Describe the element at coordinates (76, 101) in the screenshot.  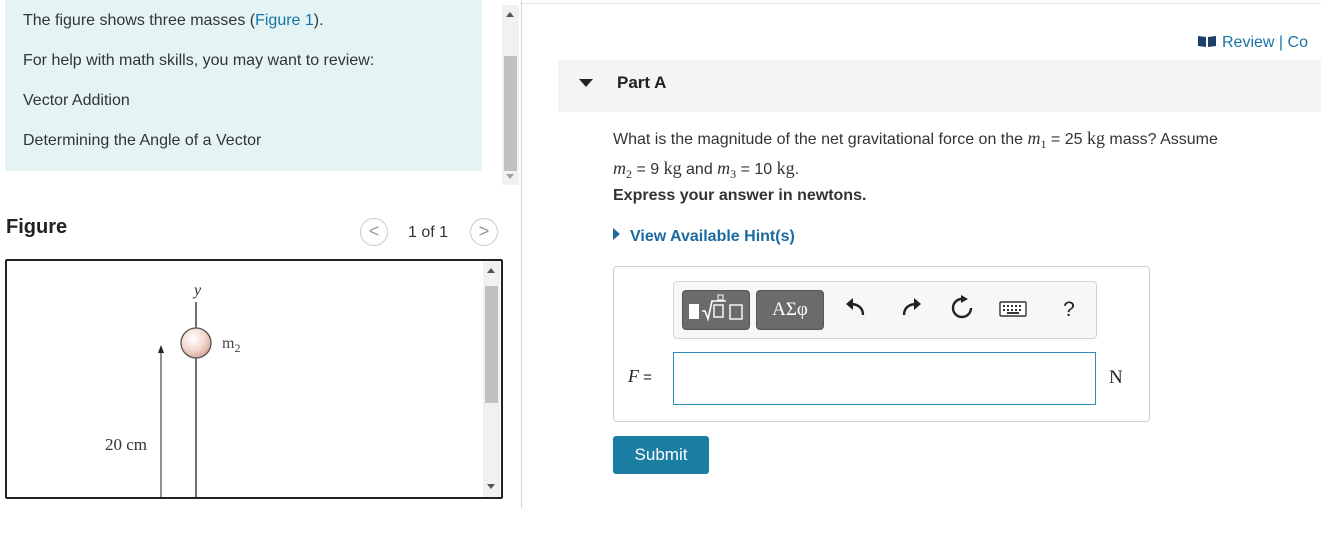
I see `link-vector-addition: Vector Addition` at that location.